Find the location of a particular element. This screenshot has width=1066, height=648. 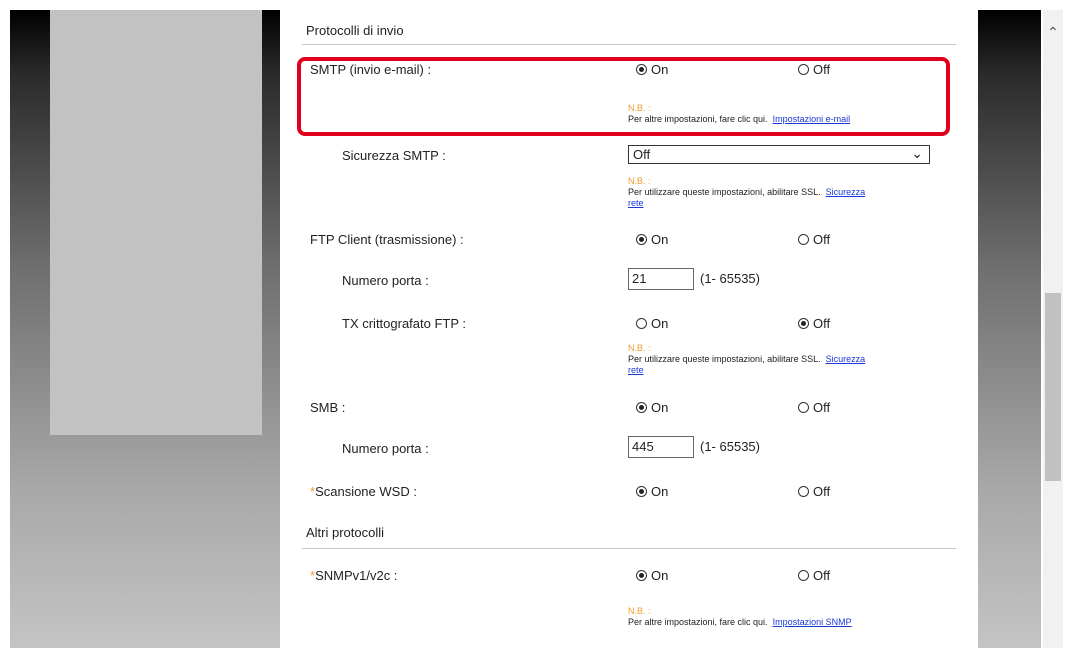

snmp-label-text: SNMPv1/v2c : is located at coordinates (356, 575).